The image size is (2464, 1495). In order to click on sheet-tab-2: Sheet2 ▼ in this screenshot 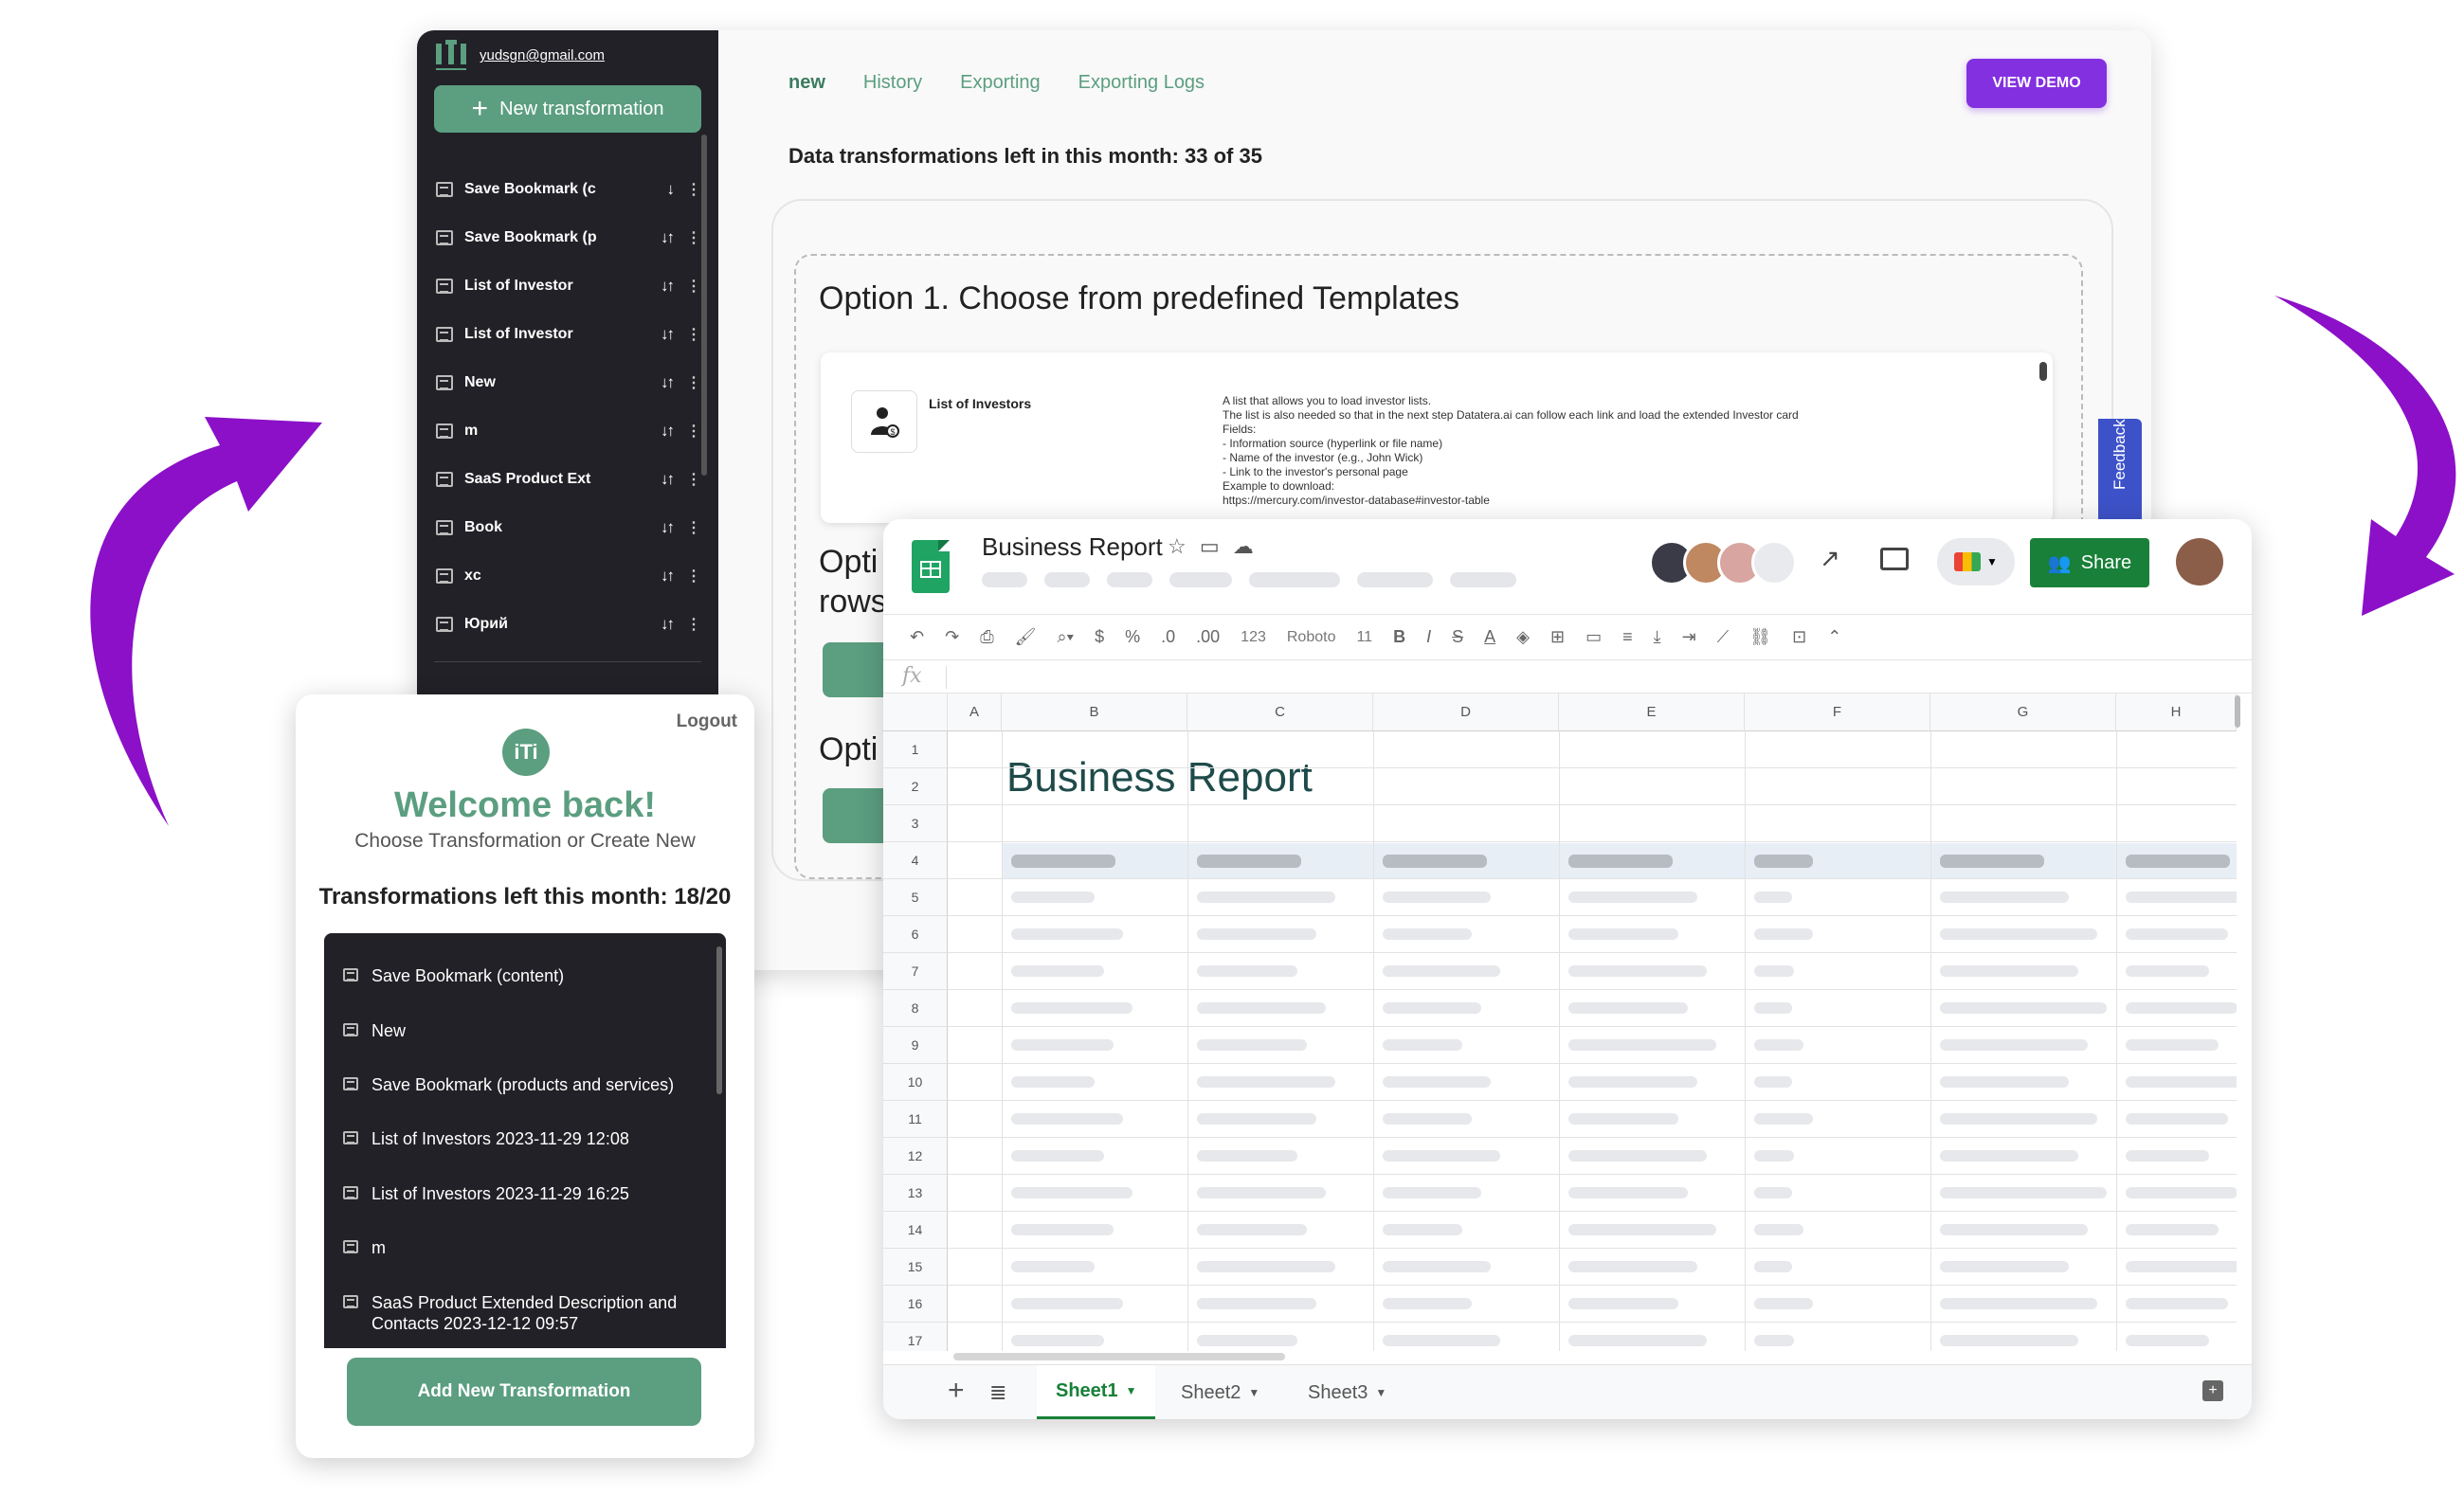, I will do `click(1220, 1392)`.